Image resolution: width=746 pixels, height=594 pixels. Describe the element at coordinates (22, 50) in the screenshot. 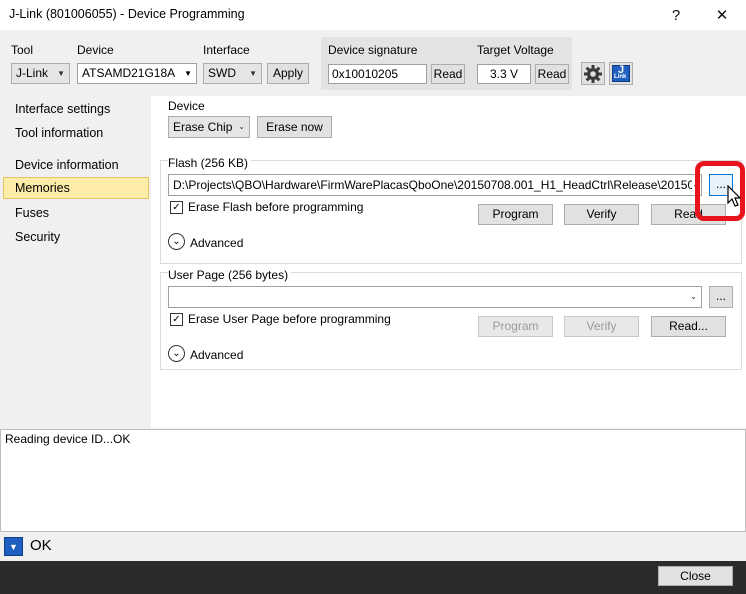

I see `tool-label: Tool` at that location.